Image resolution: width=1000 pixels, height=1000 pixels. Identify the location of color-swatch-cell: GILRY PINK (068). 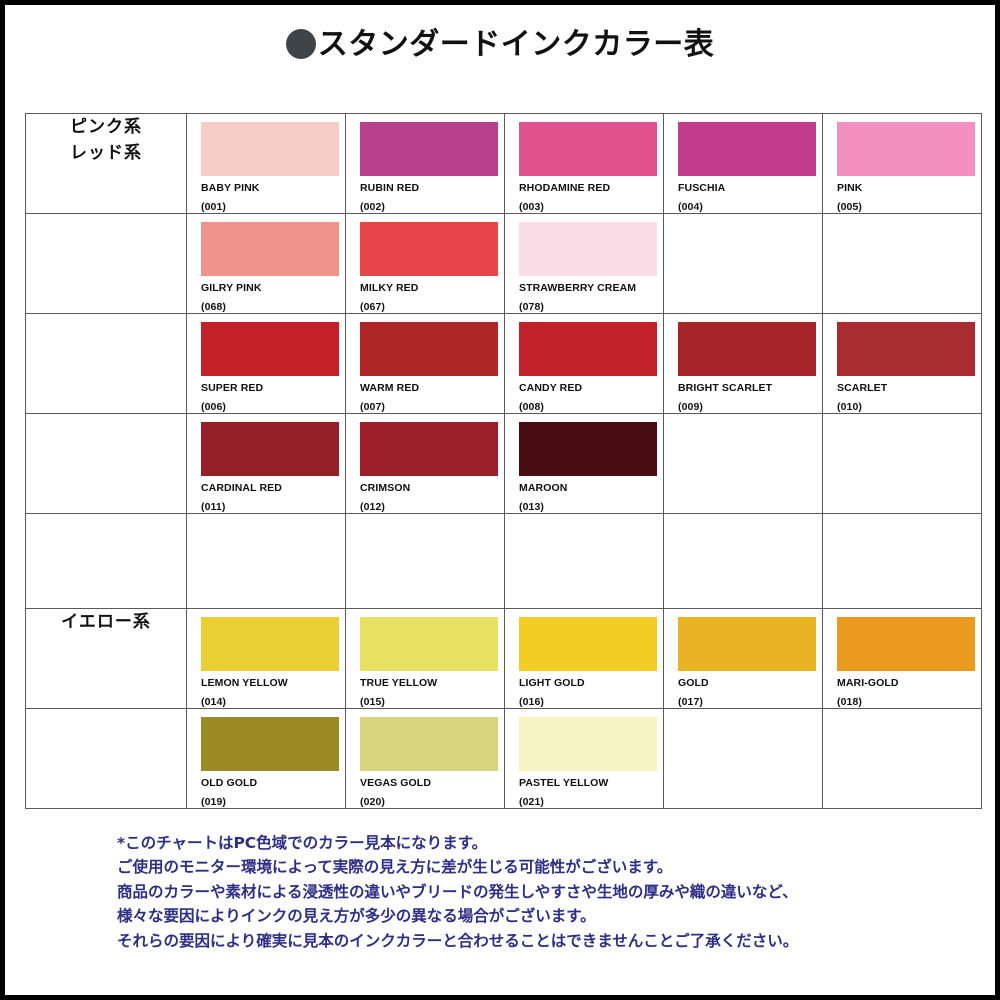
(266, 263).